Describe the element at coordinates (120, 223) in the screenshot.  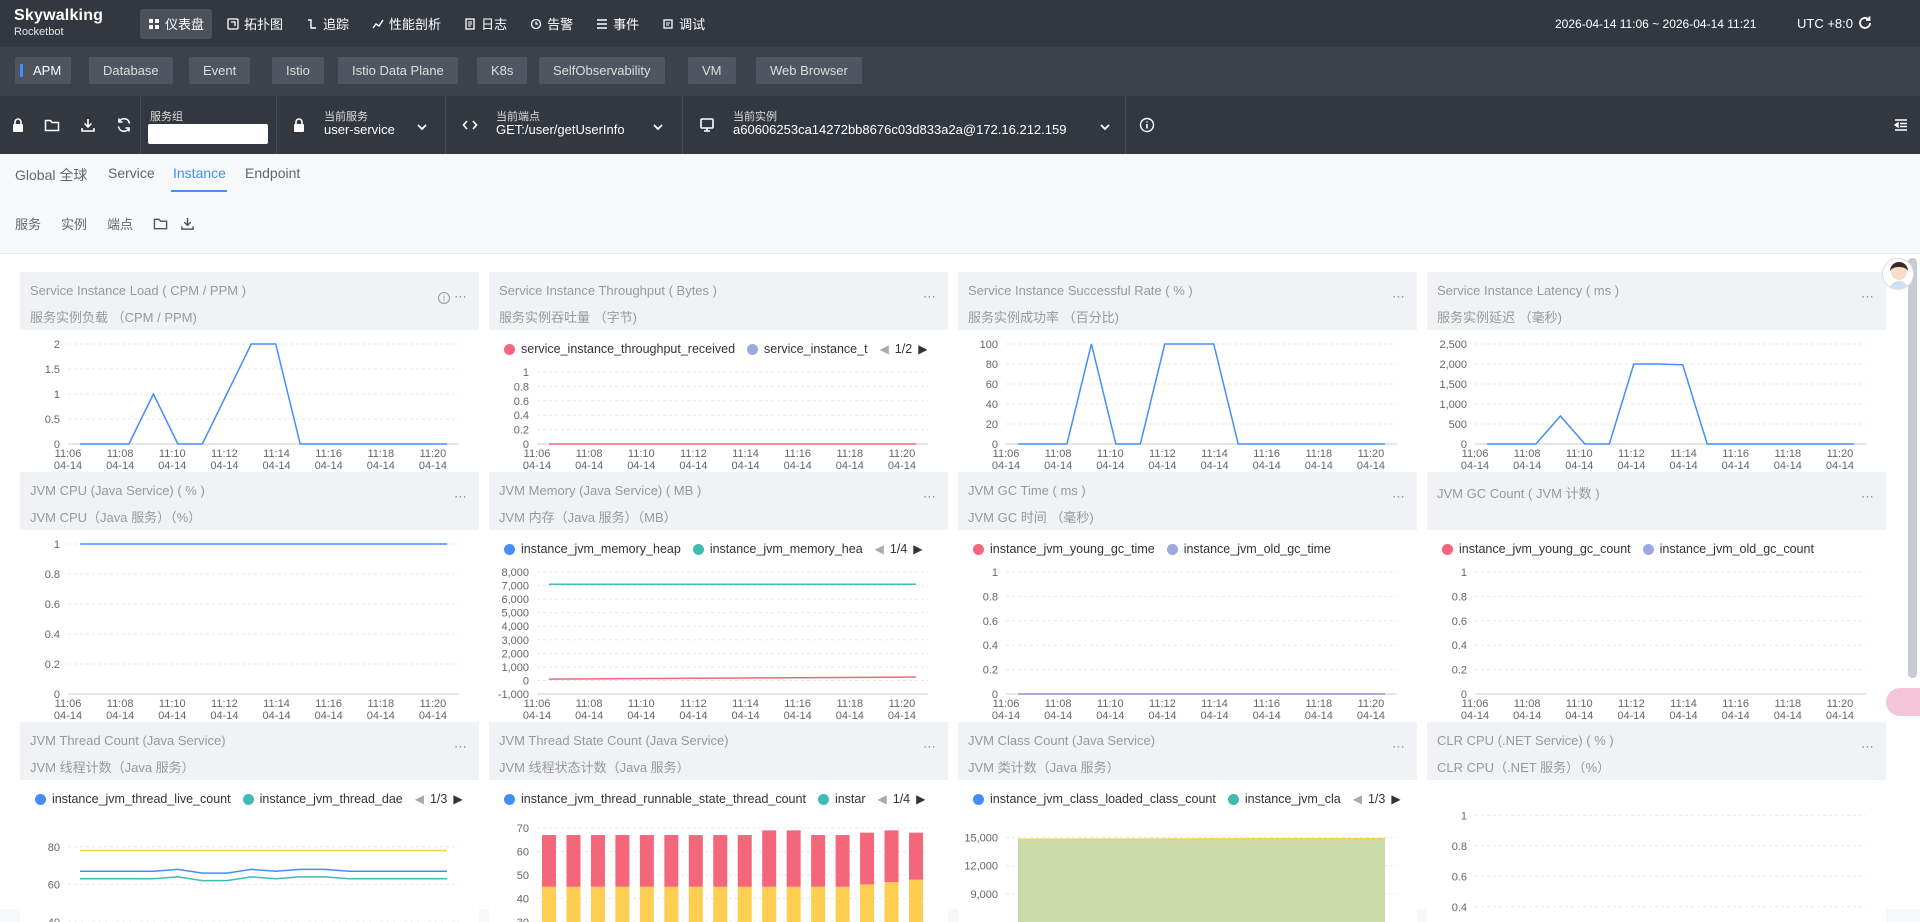
I see `sub-tab-endpoint: 端点` at that location.